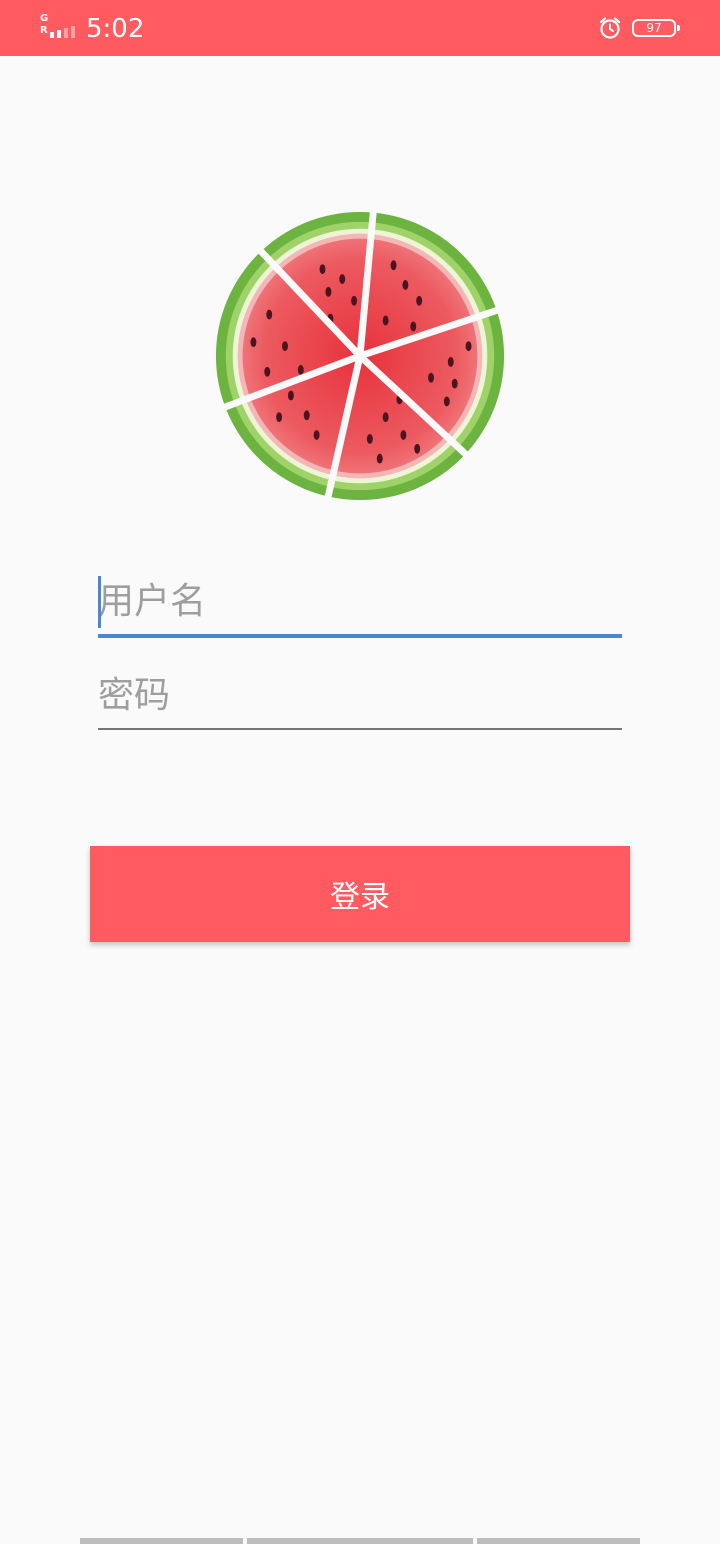 The height and width of the screenshot is (1544, 720). Describe the element at coordinates (558, 1541) in the screenshot. I see `nav-bar-right` at that location.